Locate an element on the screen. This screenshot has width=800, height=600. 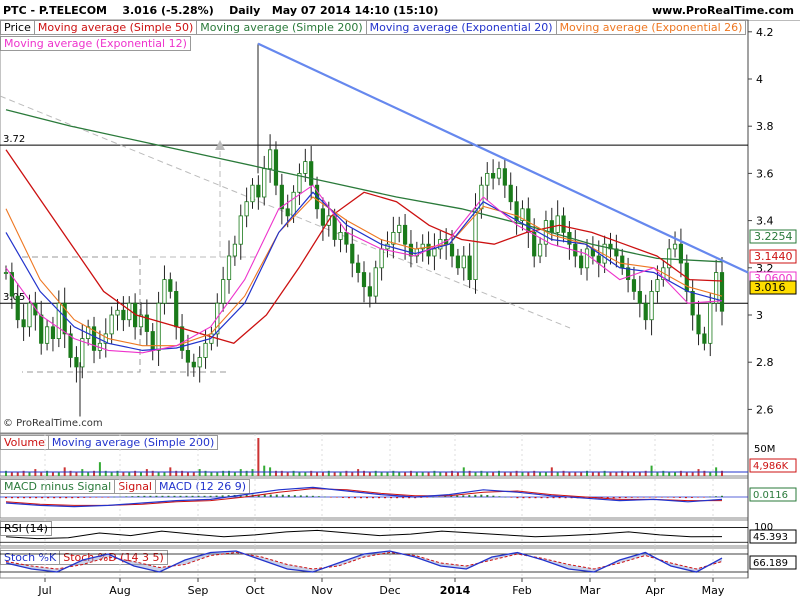
legend-ema20: Moving average (Exponential 20) is located at coordinates (461, 27).